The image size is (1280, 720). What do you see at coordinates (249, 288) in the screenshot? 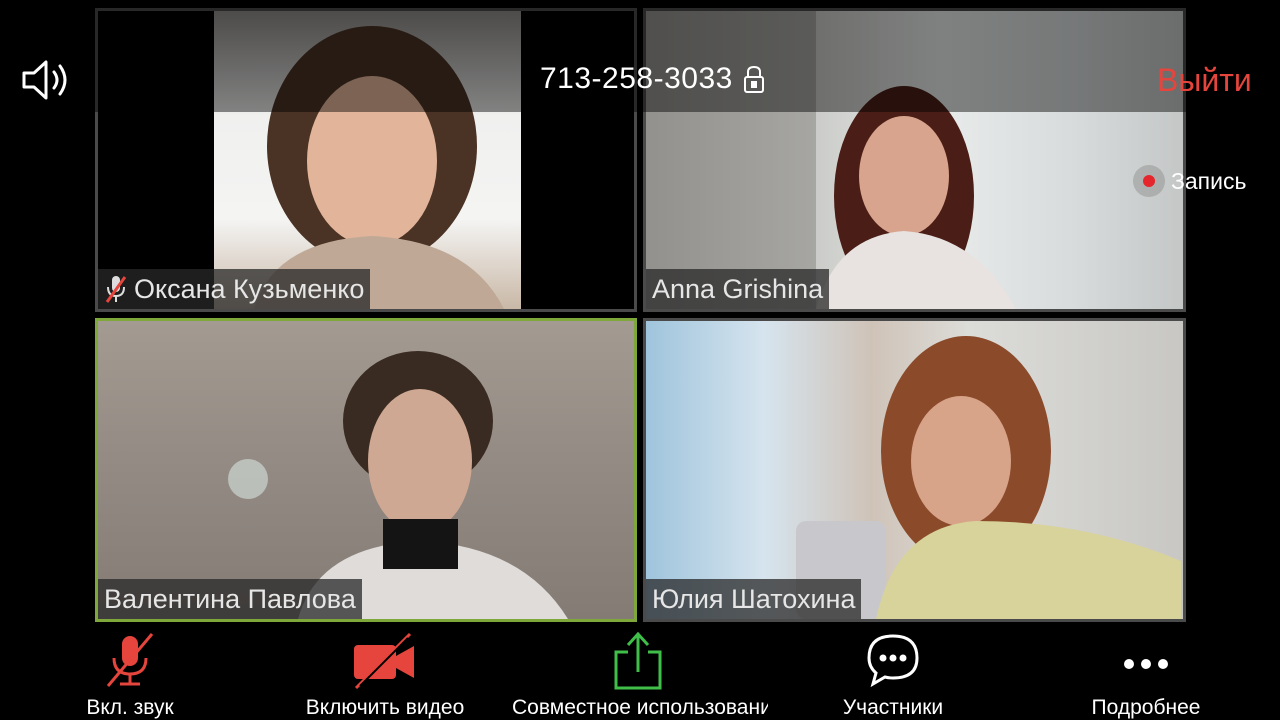
I see `participant-name: Оксана Кузьменко` at bounding box center [249, 288].